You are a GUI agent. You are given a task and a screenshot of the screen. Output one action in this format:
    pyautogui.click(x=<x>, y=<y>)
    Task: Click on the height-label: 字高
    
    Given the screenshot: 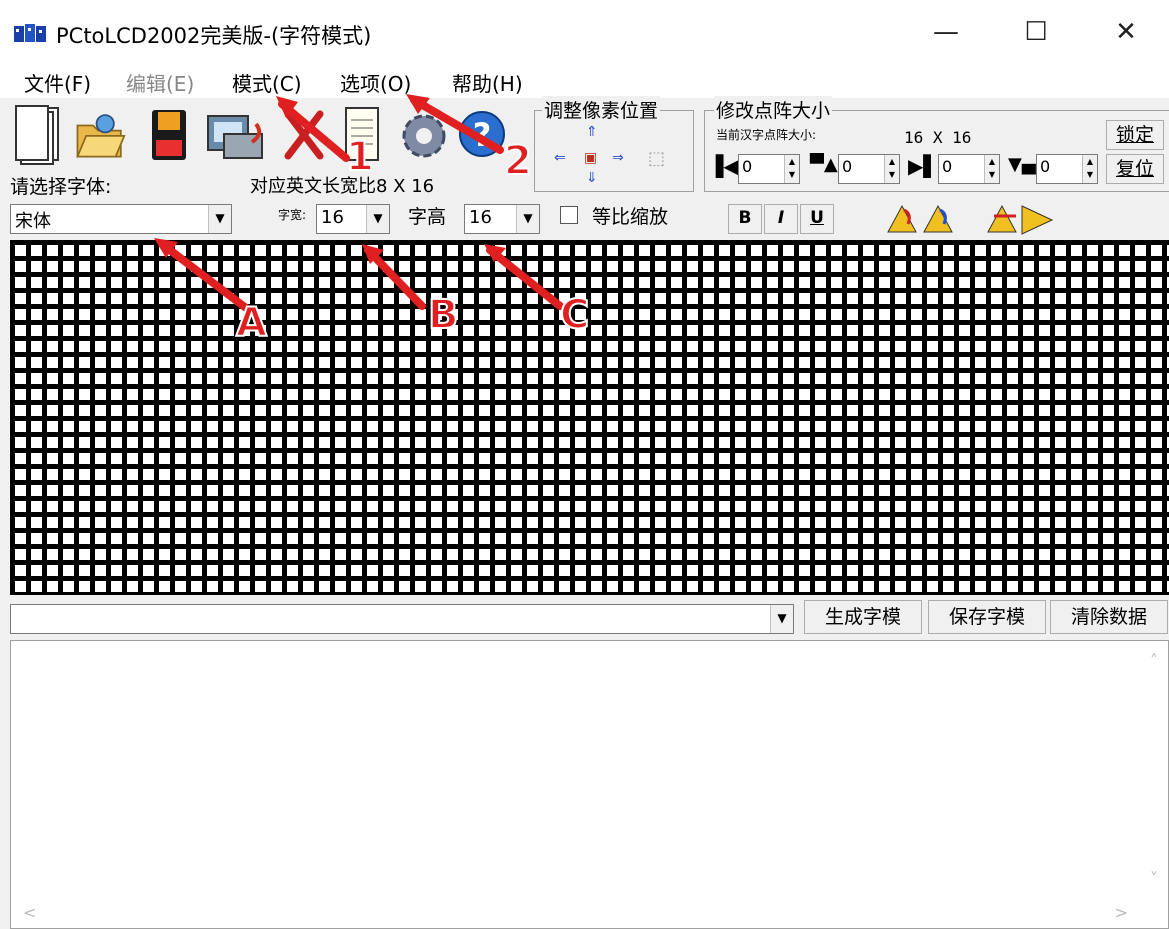 What is the action you would take?
    pyautogui.click(x=427, y=217)
    